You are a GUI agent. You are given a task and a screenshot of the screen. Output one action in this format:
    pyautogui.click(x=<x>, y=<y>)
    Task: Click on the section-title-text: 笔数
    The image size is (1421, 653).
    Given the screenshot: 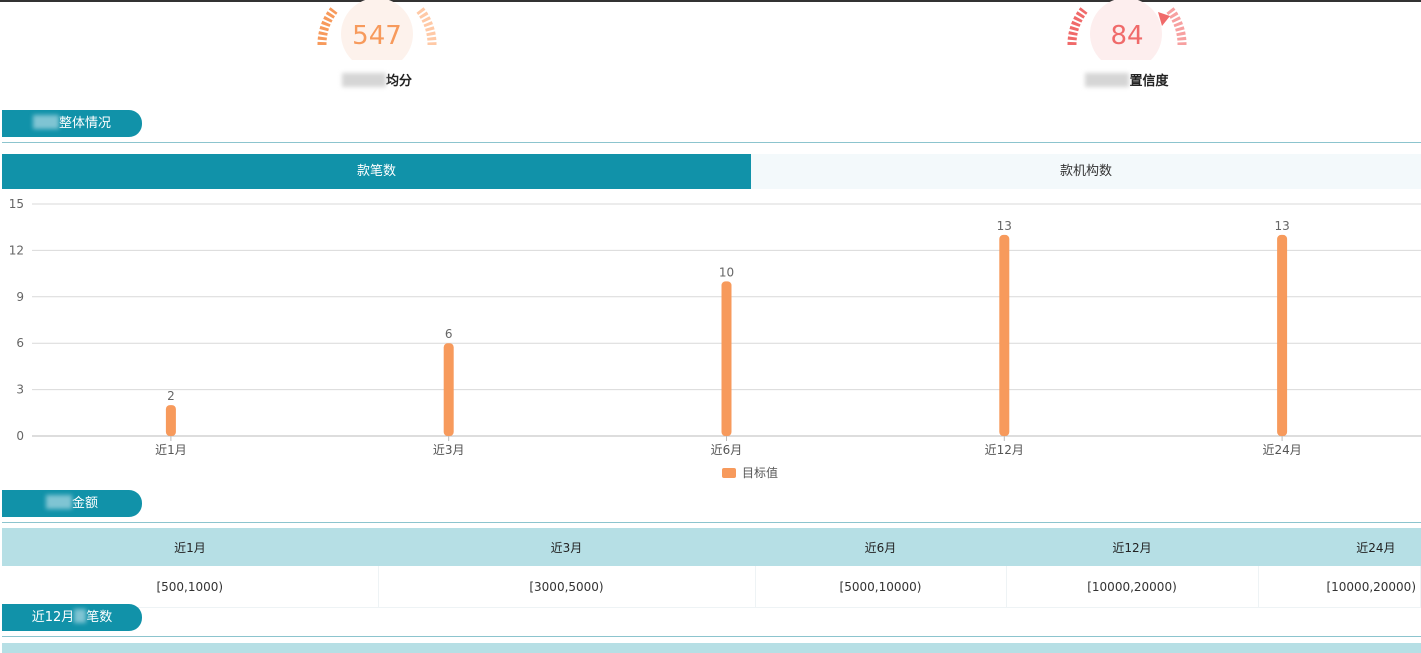 What is the action you would take?
    pyautogui.click(x=99, y=617)
    